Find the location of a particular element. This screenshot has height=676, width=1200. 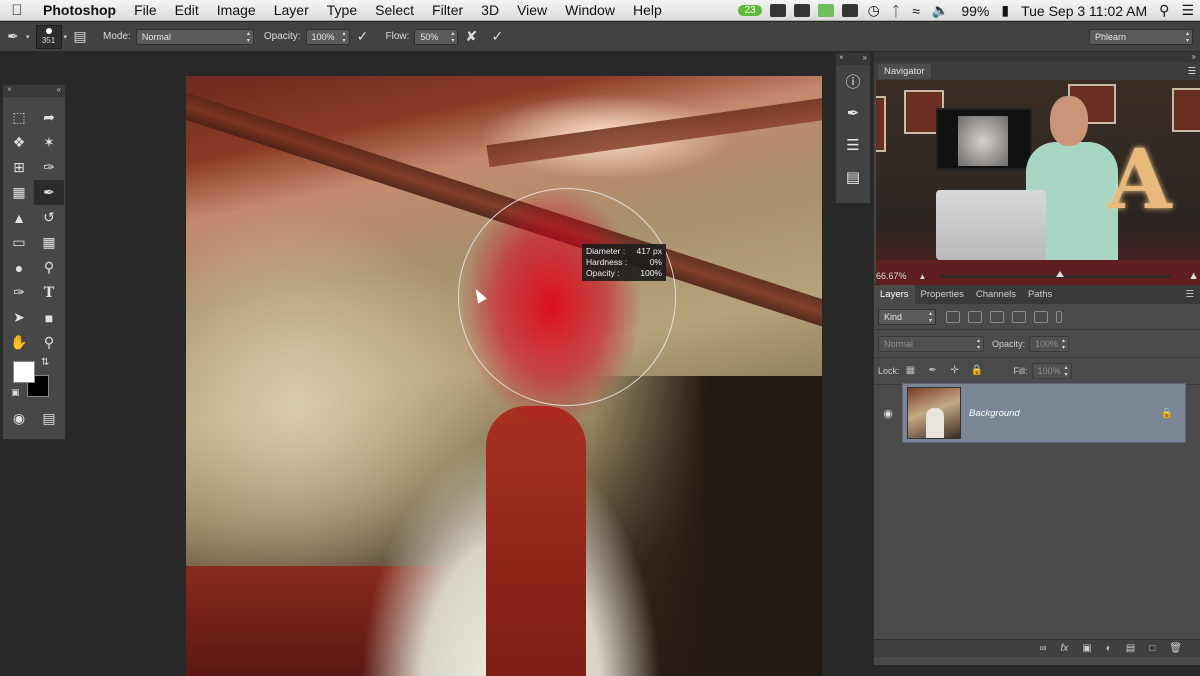

volume-icon: 🔈 is located at coordinates (940, 10).